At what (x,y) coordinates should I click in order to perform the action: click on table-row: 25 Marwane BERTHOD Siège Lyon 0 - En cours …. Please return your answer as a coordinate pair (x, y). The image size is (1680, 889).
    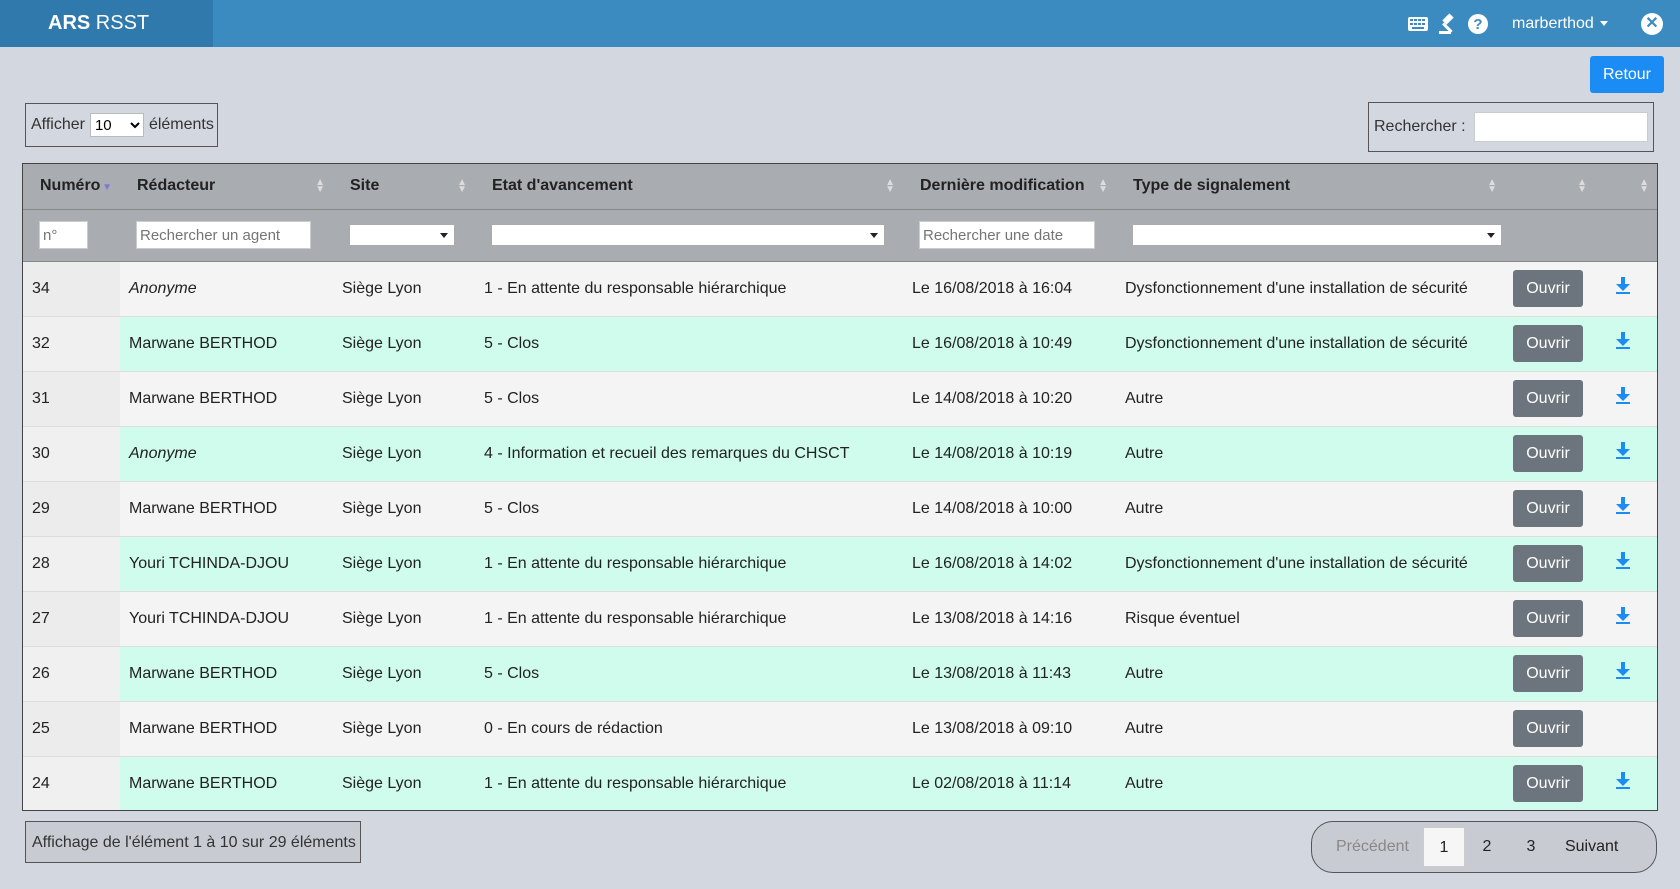
    Looking at the image, I should click on (840, 728).